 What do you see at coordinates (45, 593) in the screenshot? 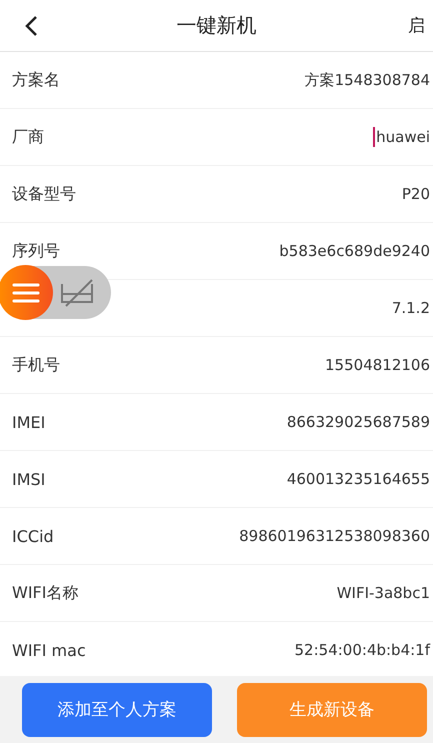
I see `field-label: WIFI名称` at bounding box center [45, 593].